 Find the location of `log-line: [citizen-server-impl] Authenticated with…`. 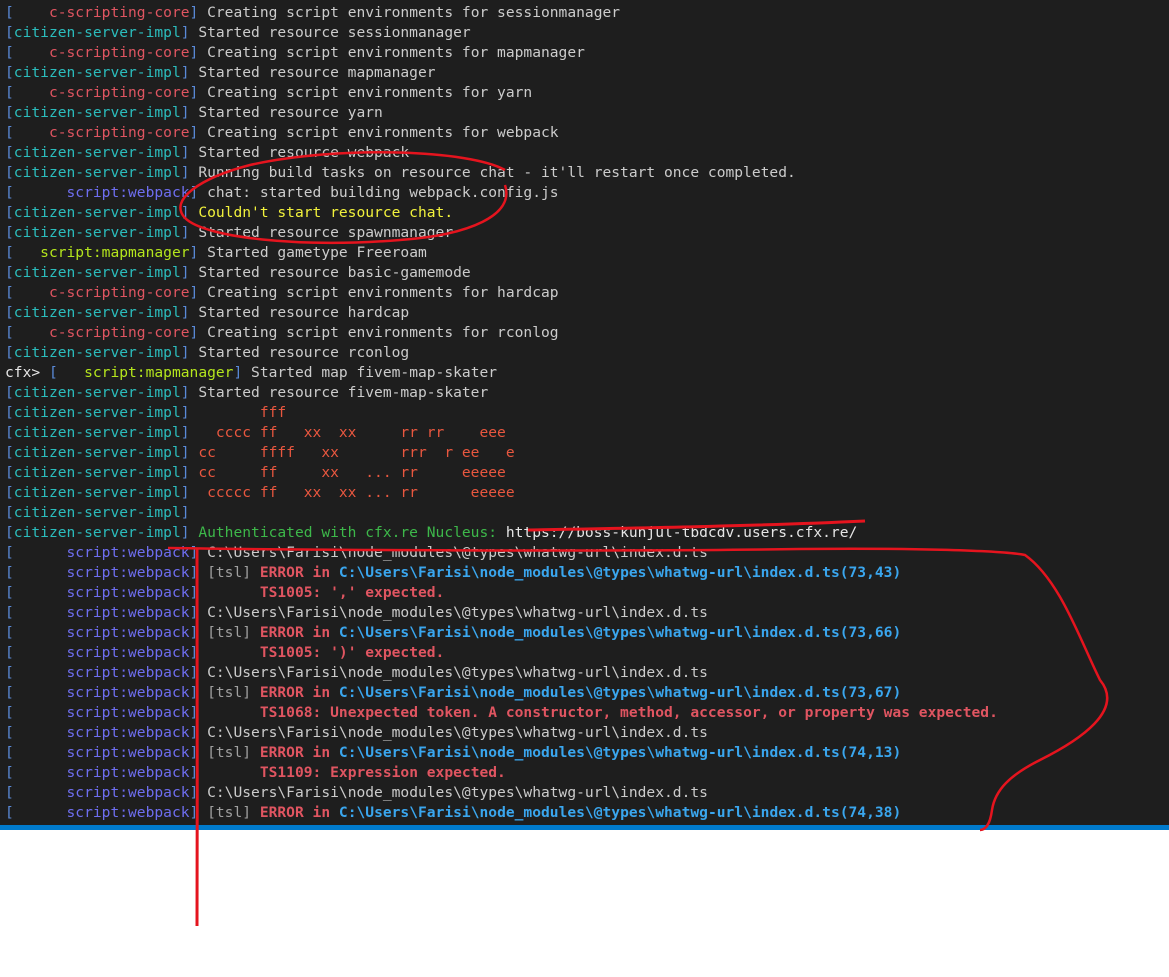

log-line: [citizen-server-impl] Authenticated with… is located at coordinates (431, 533).